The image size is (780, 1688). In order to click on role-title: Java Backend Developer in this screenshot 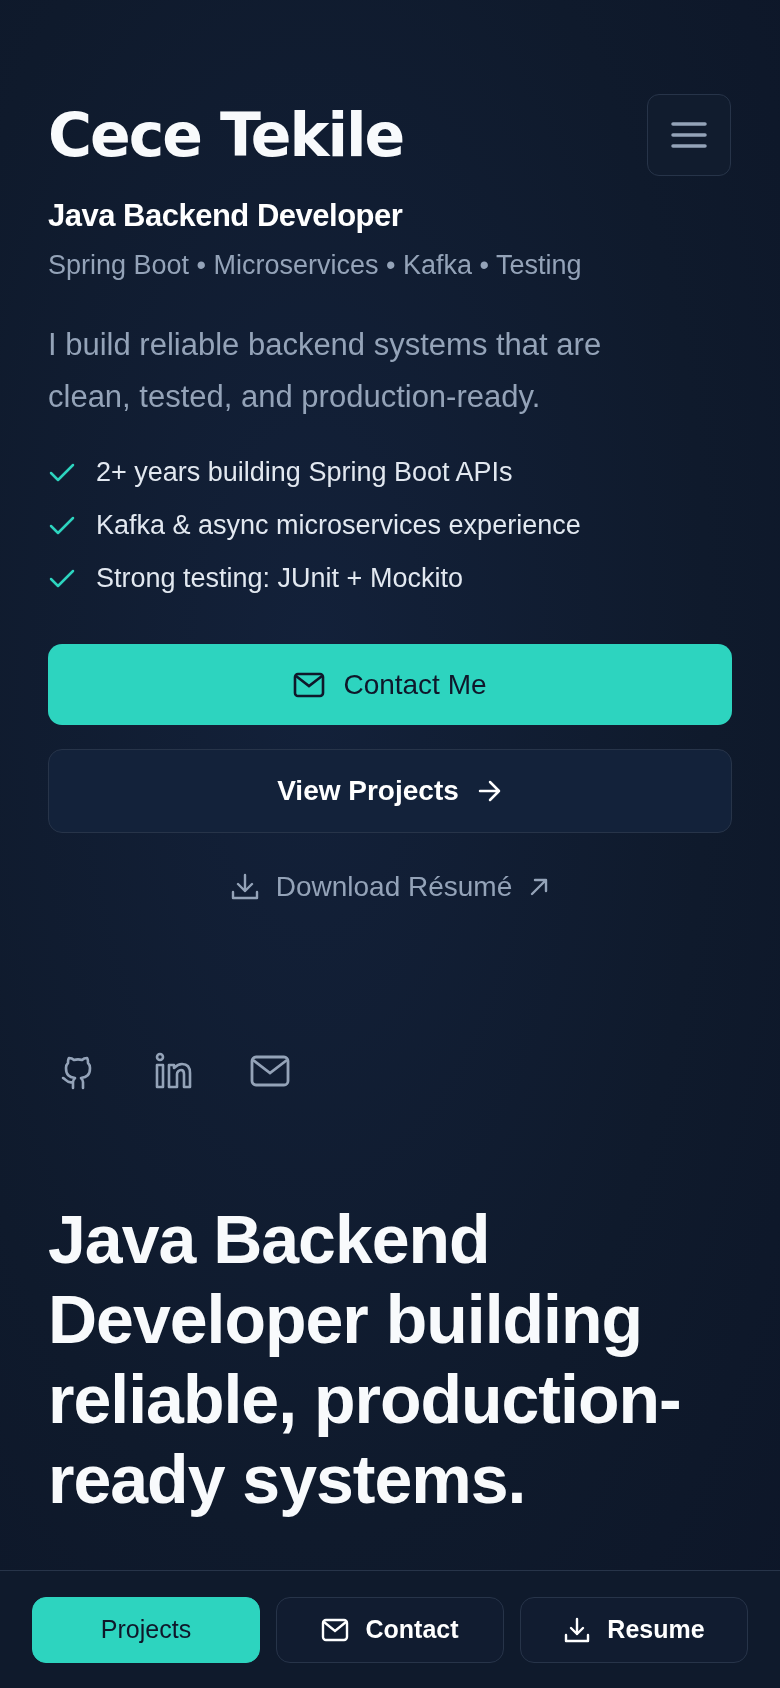, I will do `click(226, 216)`.